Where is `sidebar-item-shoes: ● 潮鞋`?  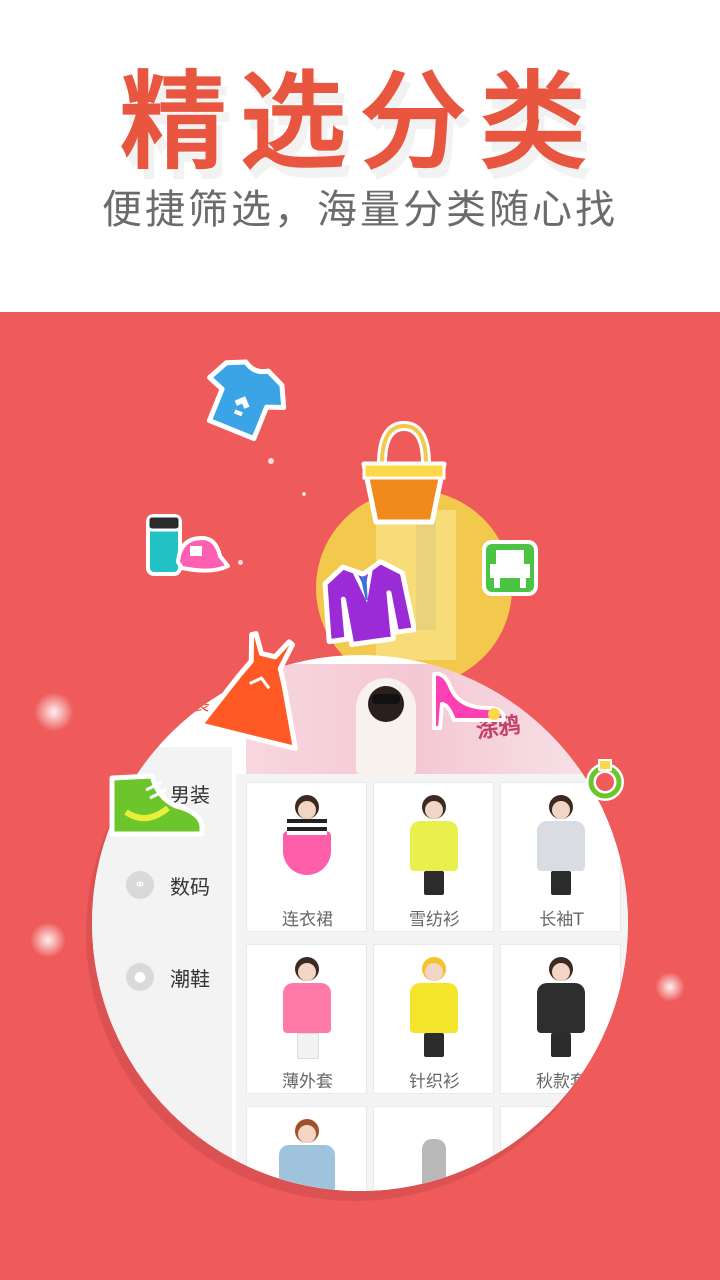 sidebar-item-shoes: ● 潮鞋 is located at coordinates (162, 977).